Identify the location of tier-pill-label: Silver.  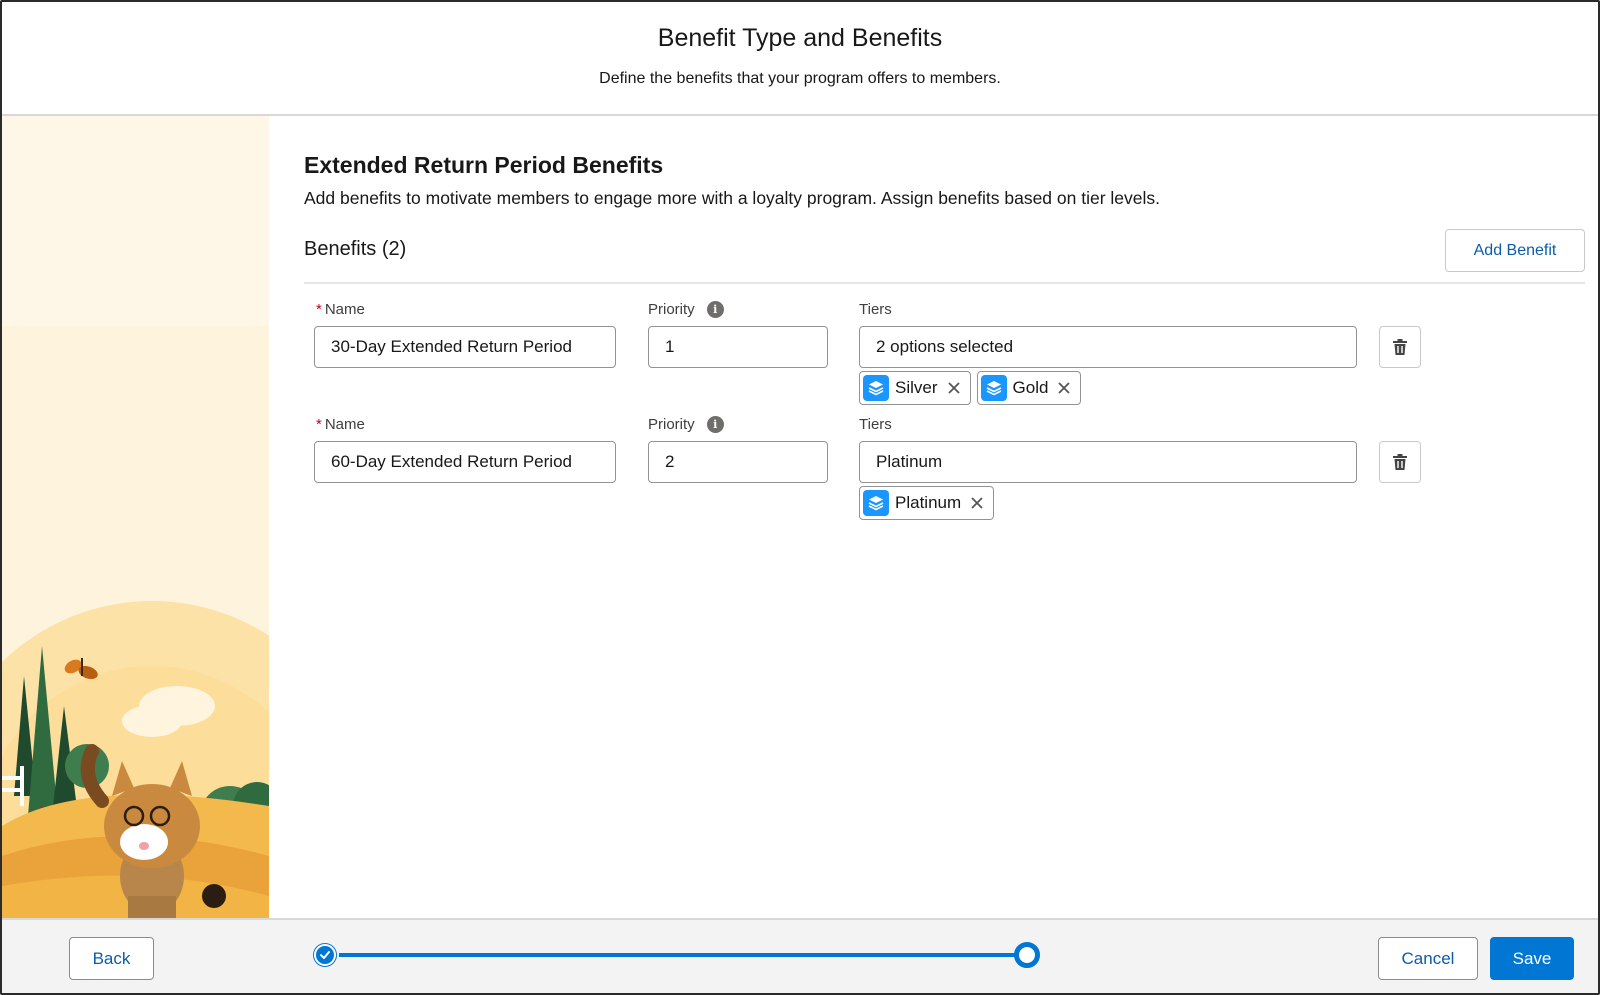
(916, 387).